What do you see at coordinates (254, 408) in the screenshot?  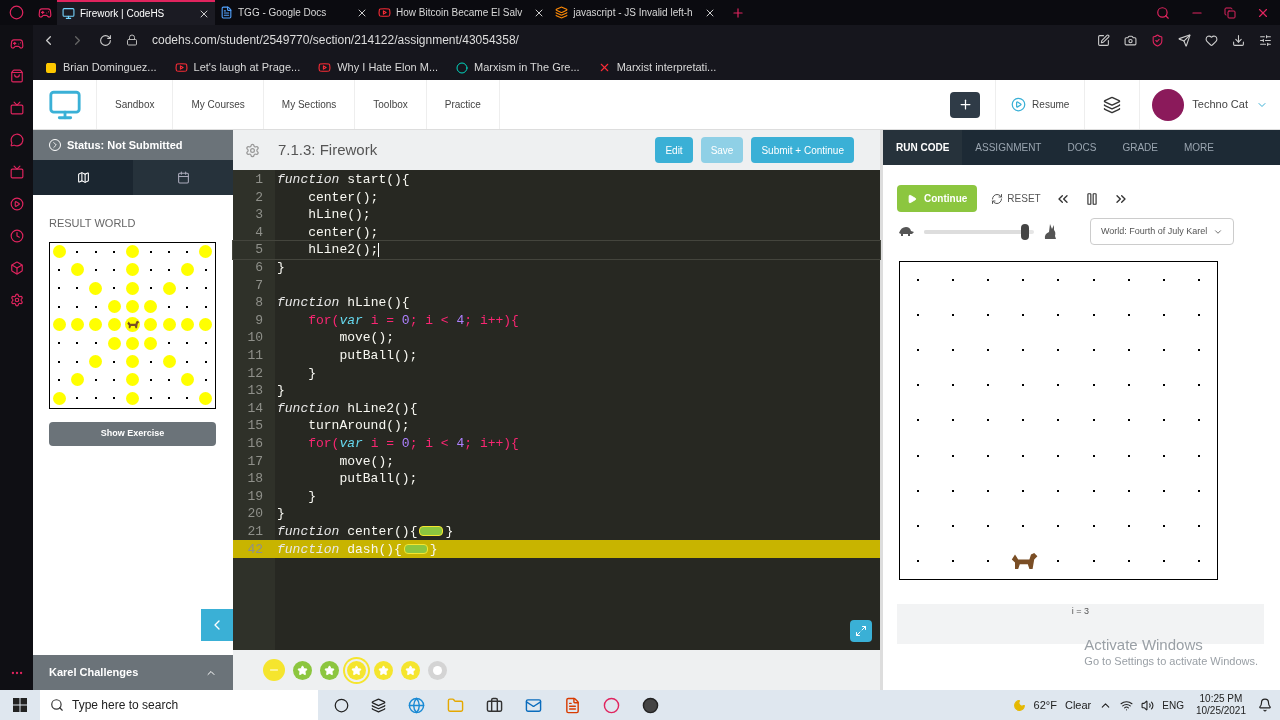 I see `line-number: 14` at bounding box center [254, 408].